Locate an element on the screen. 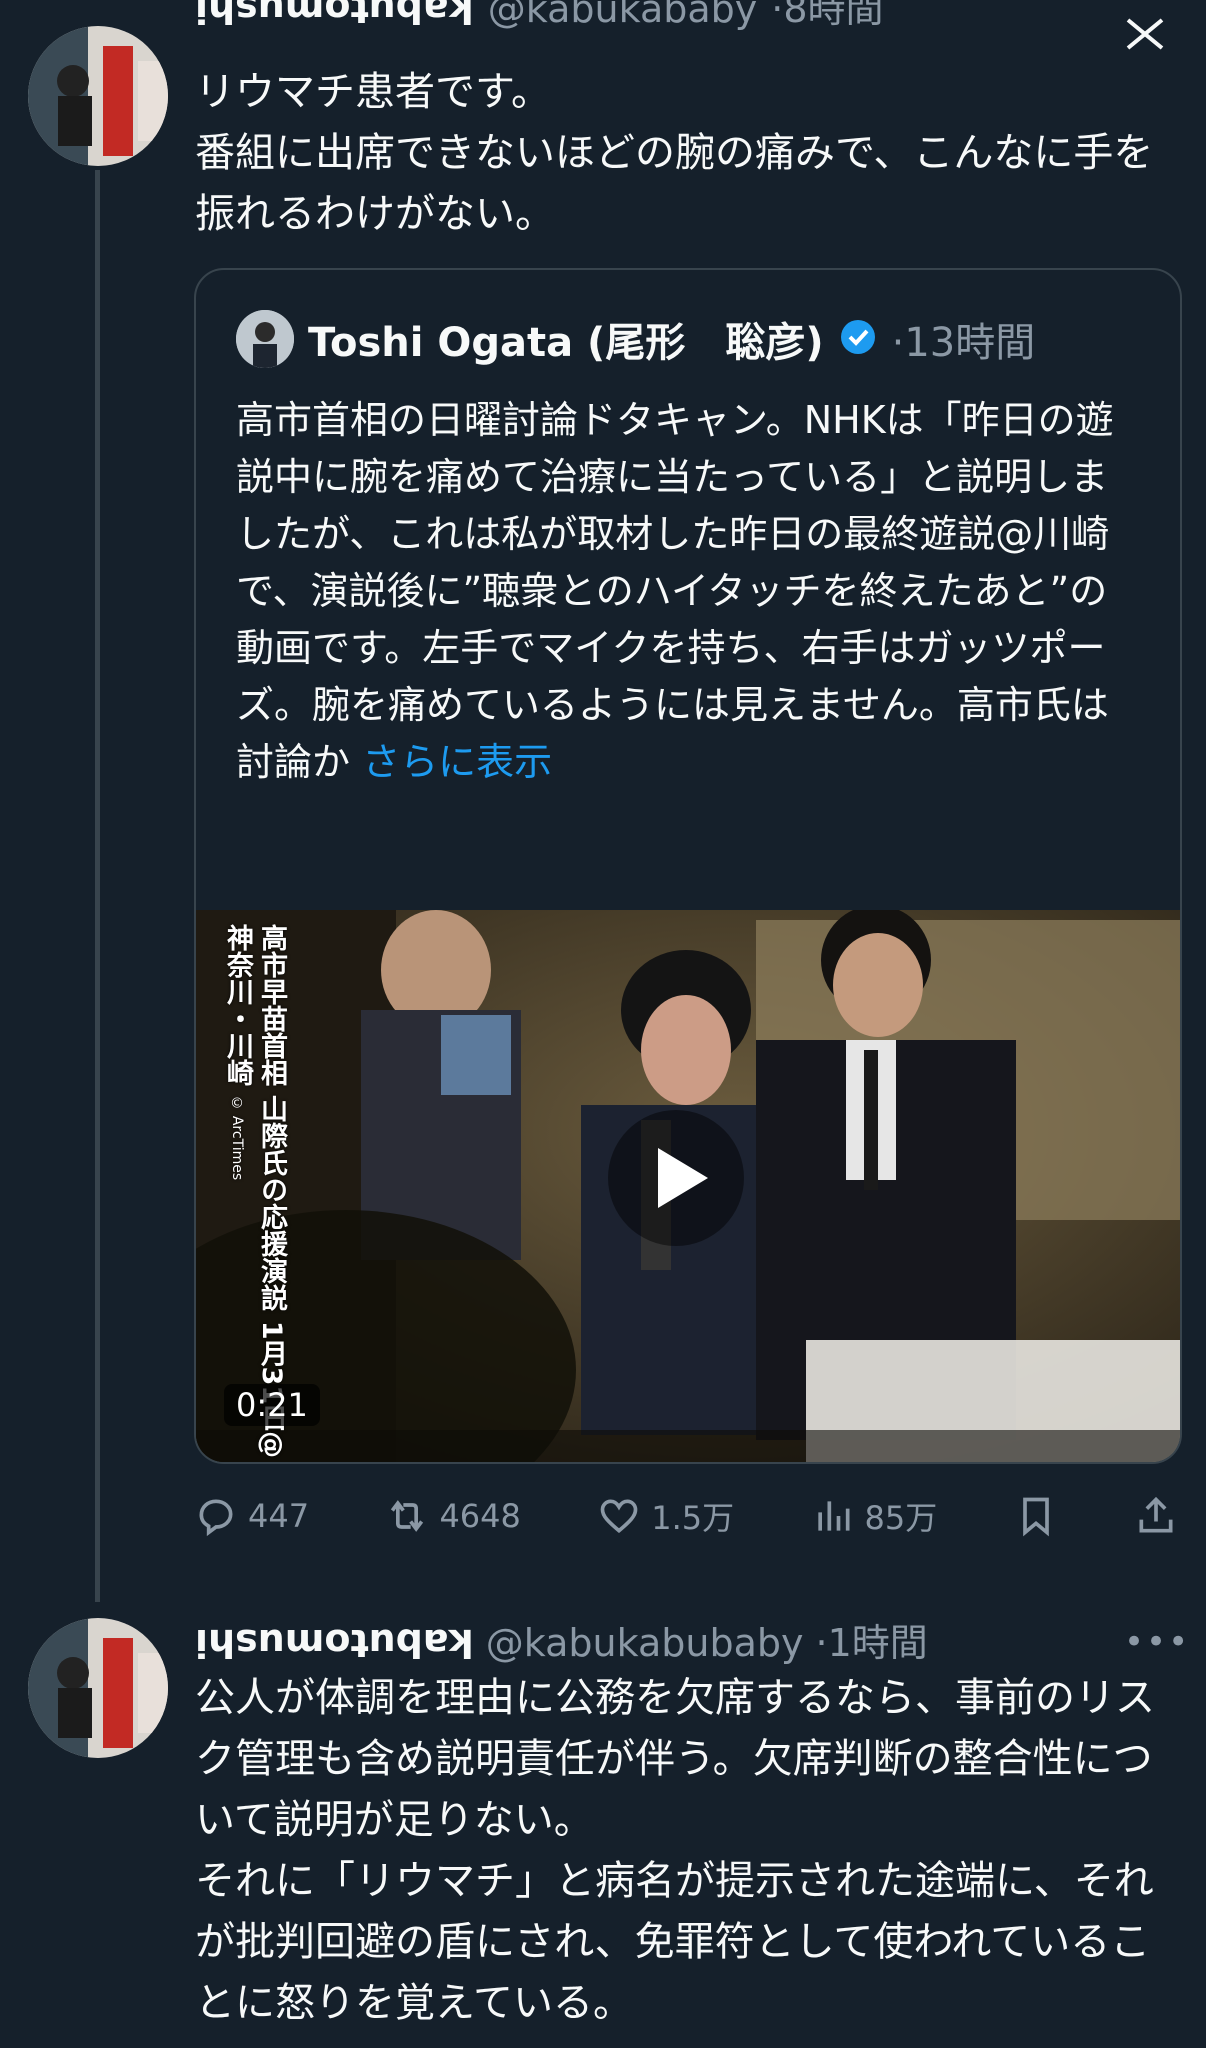 This screenshot has width=1206, height=2048. play-button is located at coordinates (676, 1178).